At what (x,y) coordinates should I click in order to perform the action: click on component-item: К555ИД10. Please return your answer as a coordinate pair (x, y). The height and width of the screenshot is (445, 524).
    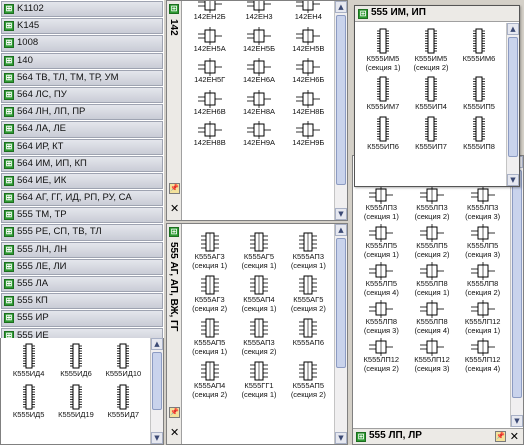
    Looking at the image, I should click on (123, 360).